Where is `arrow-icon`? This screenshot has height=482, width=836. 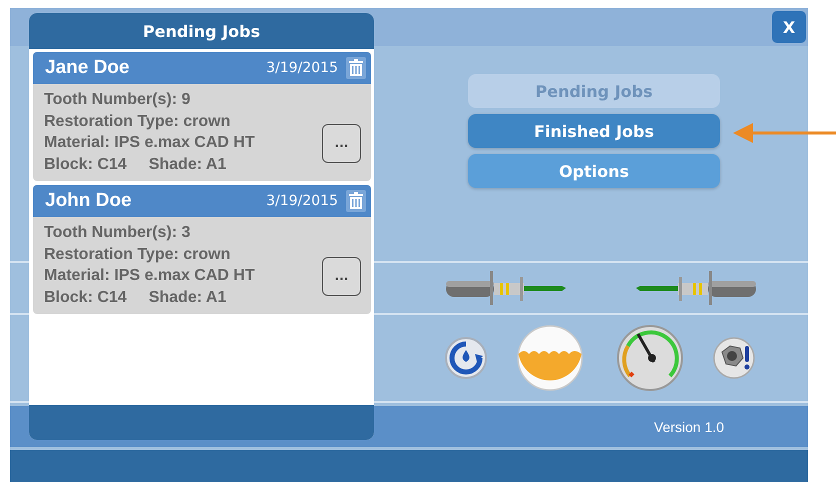 arrow-icon is located at coordinates (784, 133).